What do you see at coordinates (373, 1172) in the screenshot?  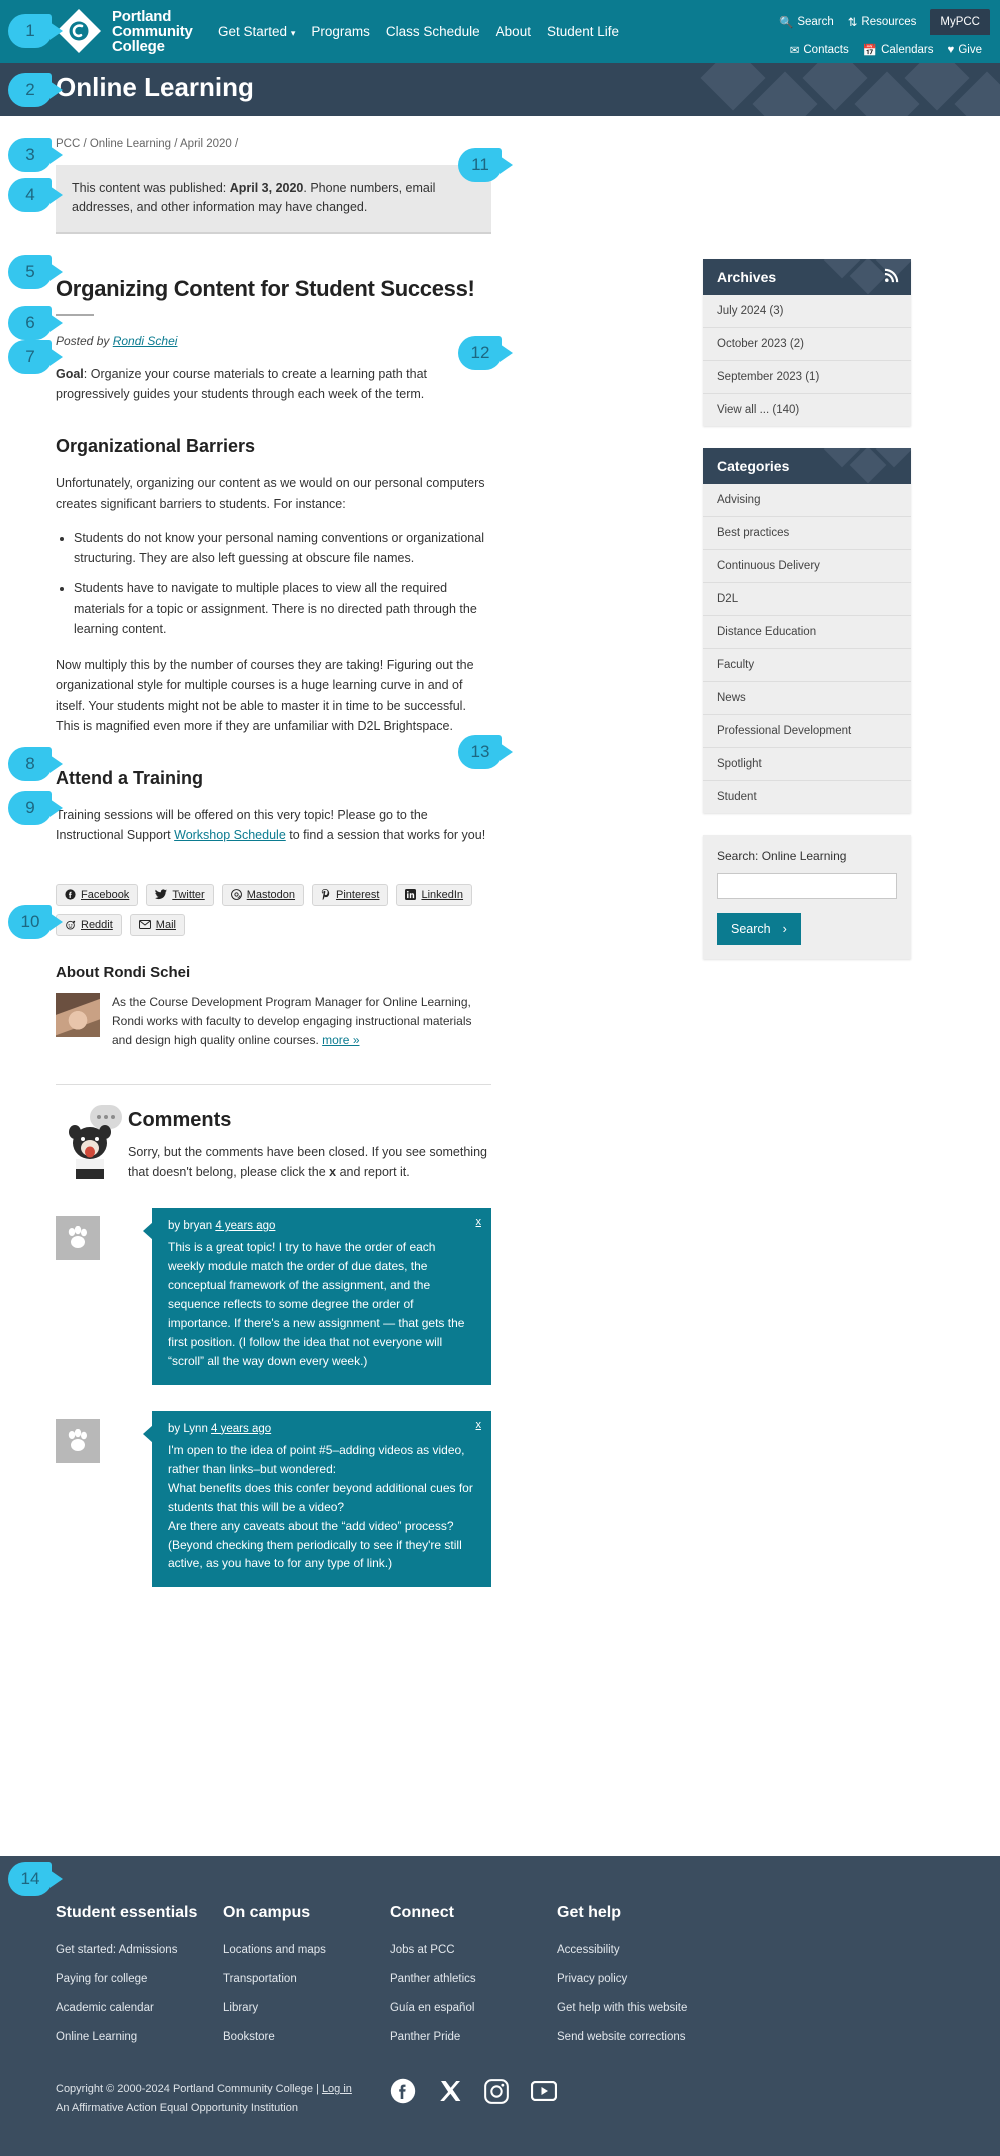 I see `closed-post: and report it.` at bounding box center [373, 1172].